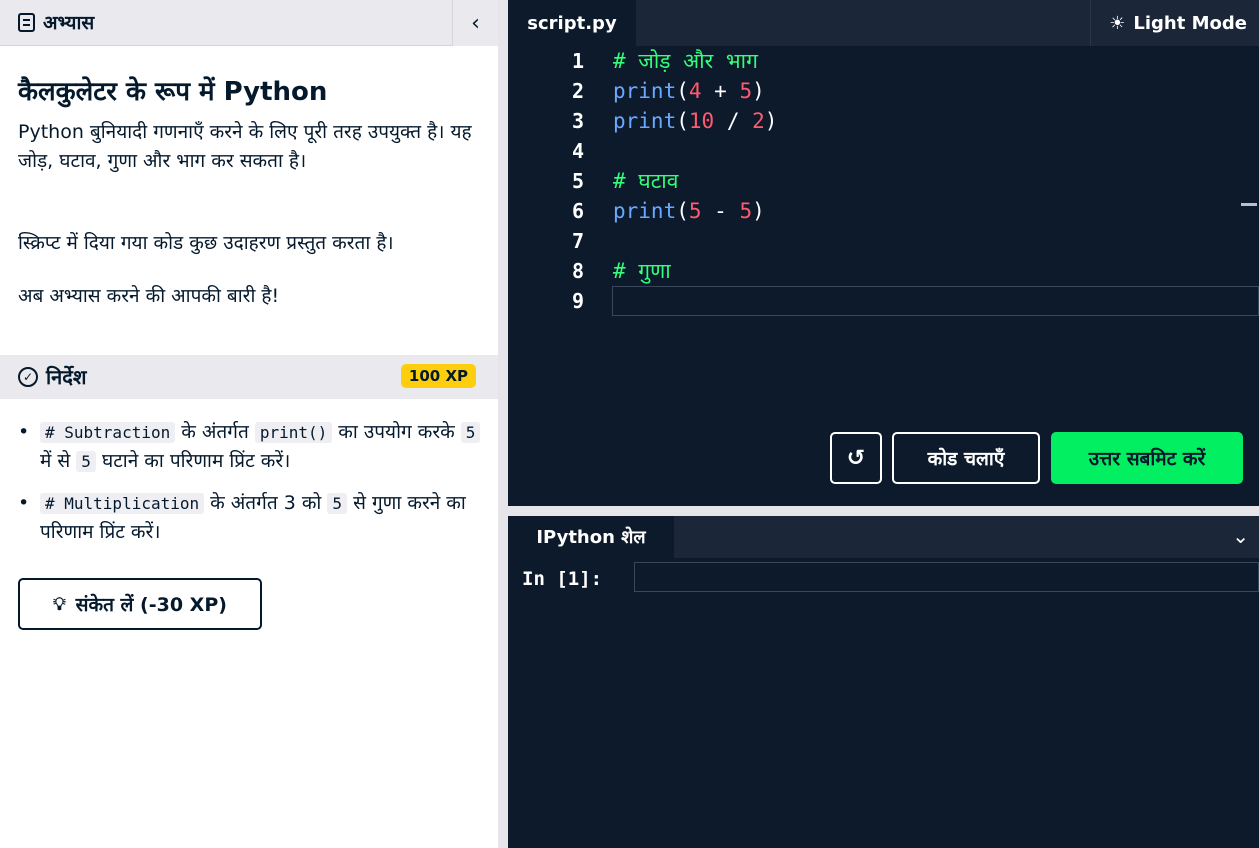 This screenshot has width=1259, height=848. Describe the element at coordinates (1117, 23) in the screenshot. I see `sun-icon: ☀` at that location.